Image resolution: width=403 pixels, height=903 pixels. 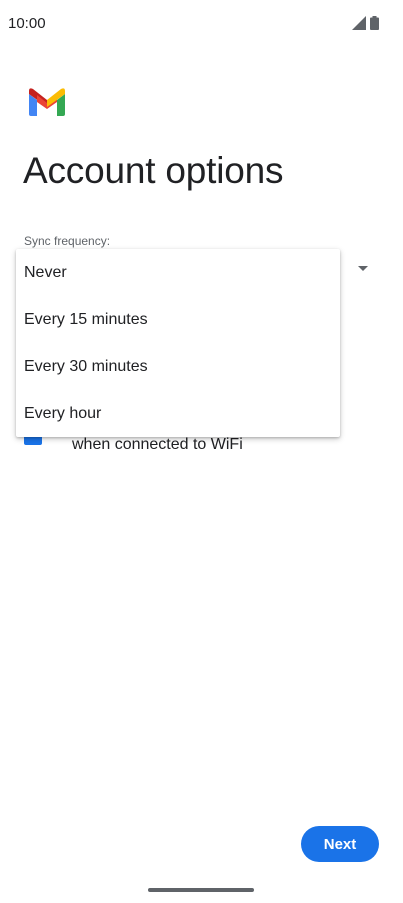 I want to click on next-button: Next, so click(x=340, y=844).